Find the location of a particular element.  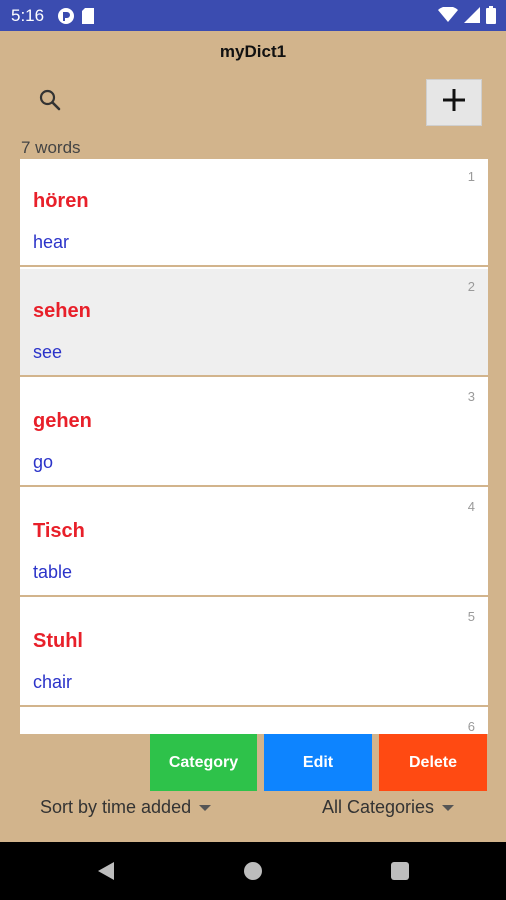

item-word: gehen is located at coordinates (62, 421).